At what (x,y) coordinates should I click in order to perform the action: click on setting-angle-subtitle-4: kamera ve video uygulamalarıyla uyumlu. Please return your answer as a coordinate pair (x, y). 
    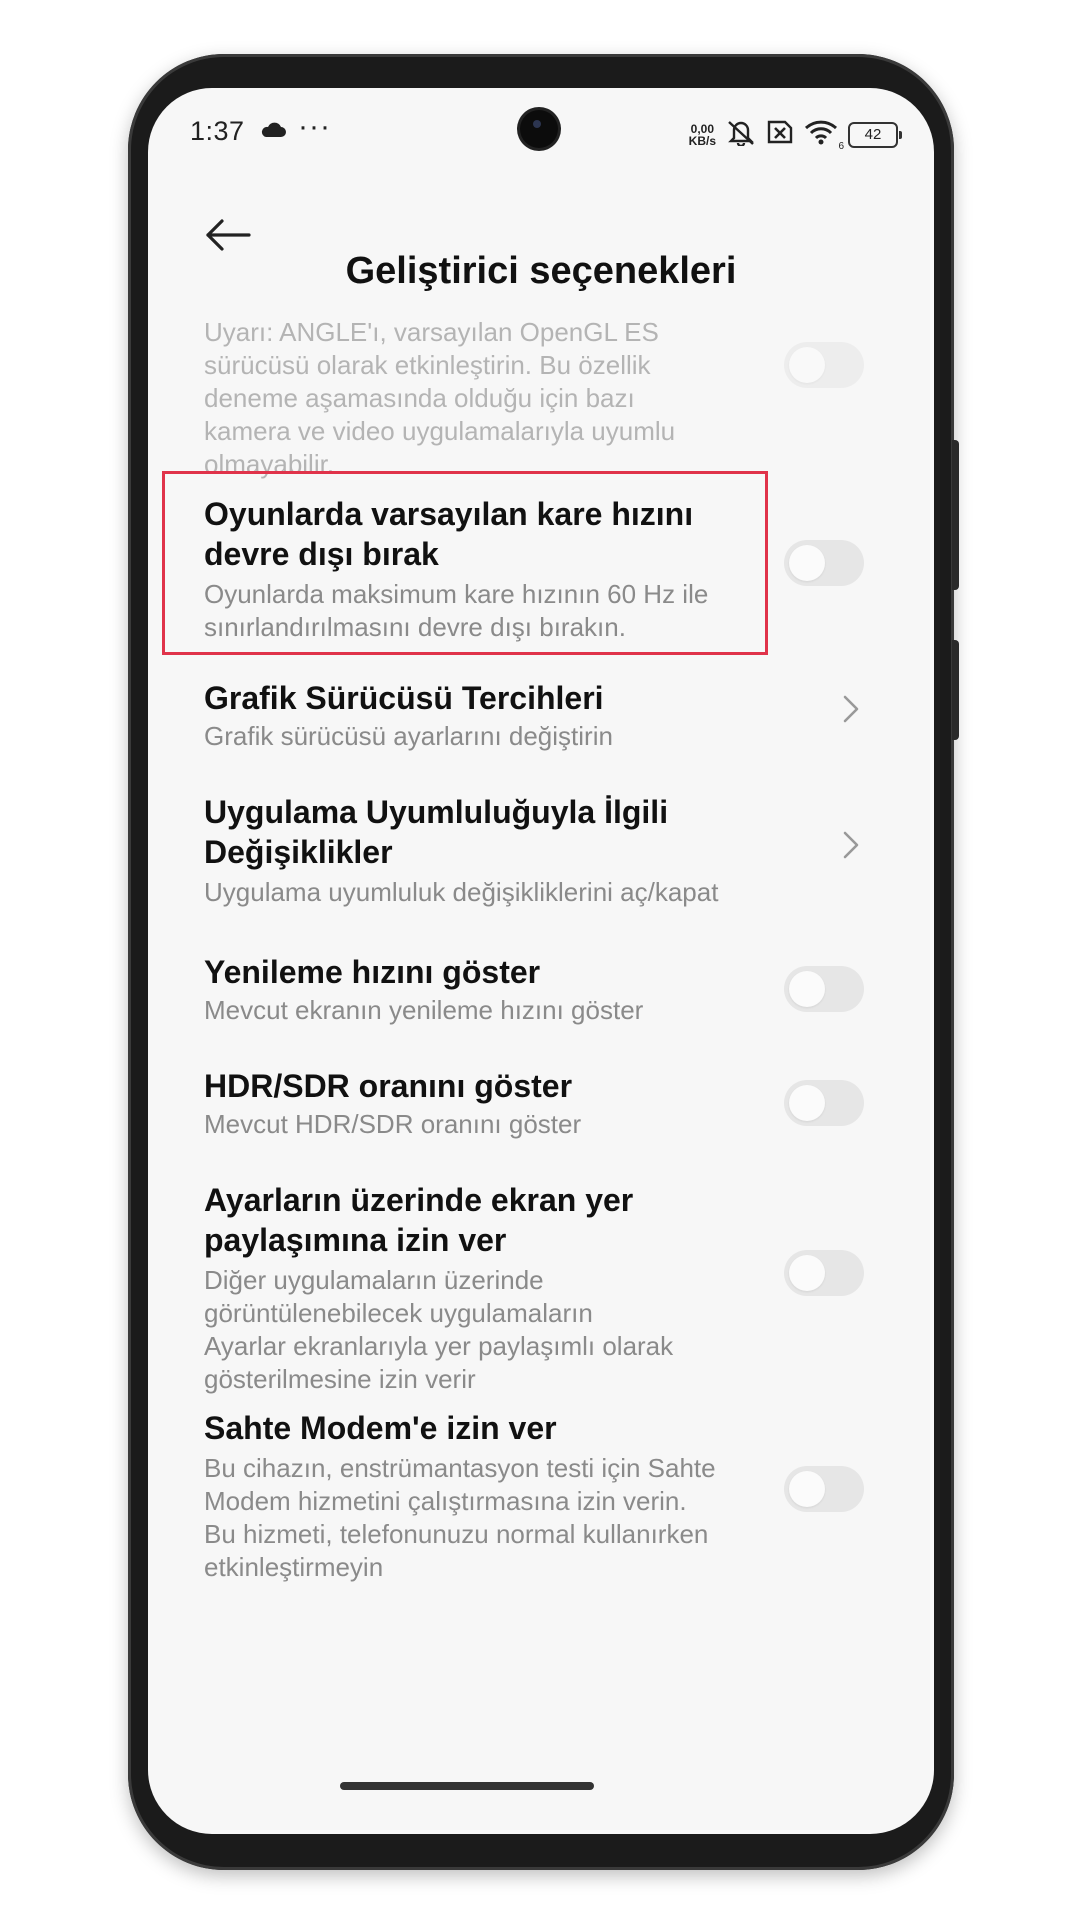
    Looking at the image, I should click on (440, 431).